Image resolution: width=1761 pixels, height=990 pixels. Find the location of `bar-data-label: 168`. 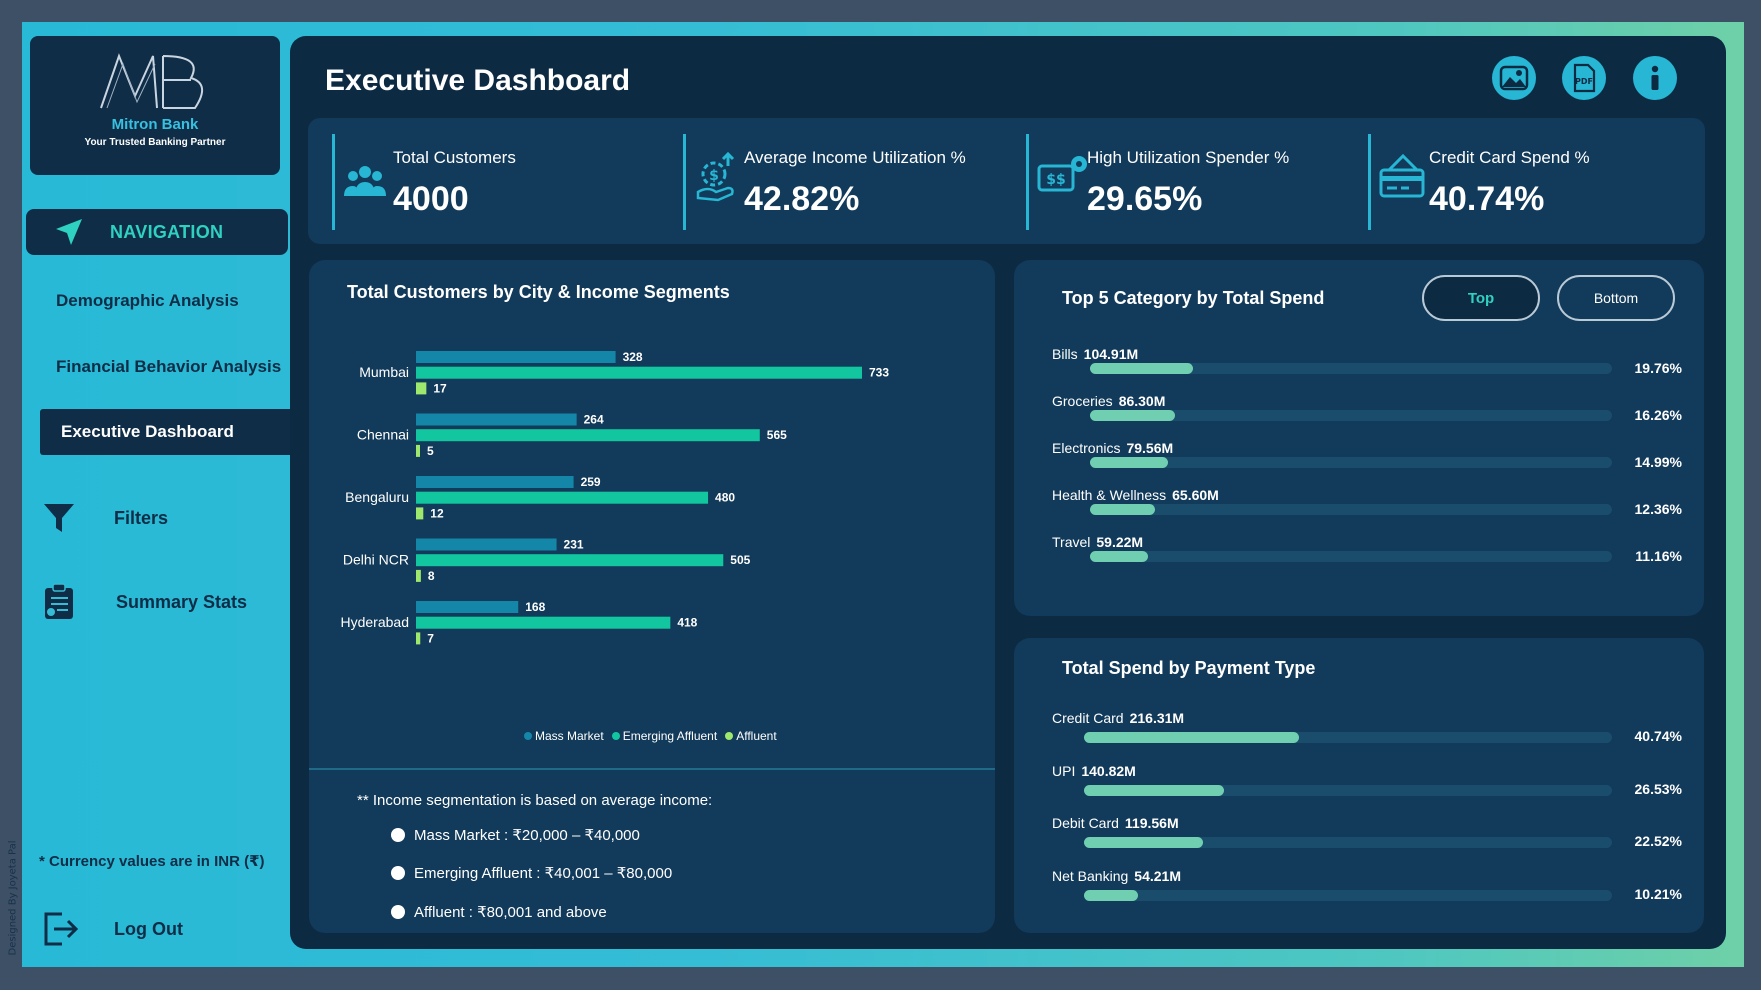

bar-data-label: 168 is located at coordinates (535, 607).